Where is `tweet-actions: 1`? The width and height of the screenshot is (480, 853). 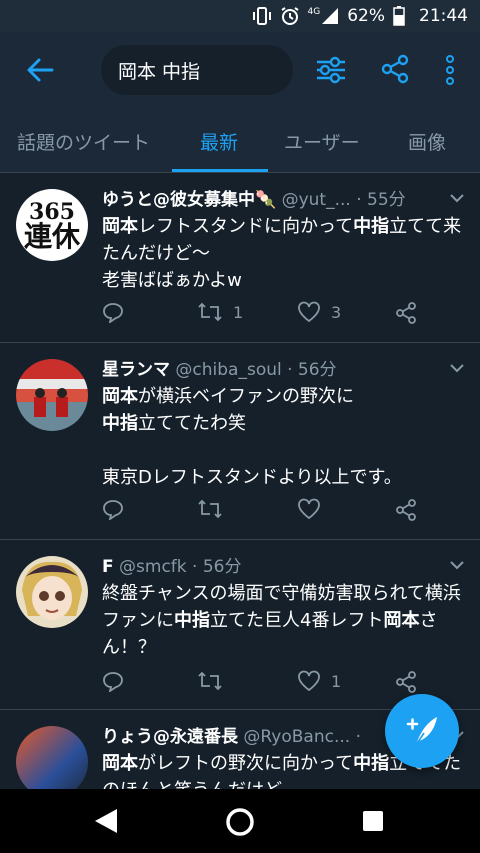 tweet-actions: 1 is located at coordinates (267, 685).